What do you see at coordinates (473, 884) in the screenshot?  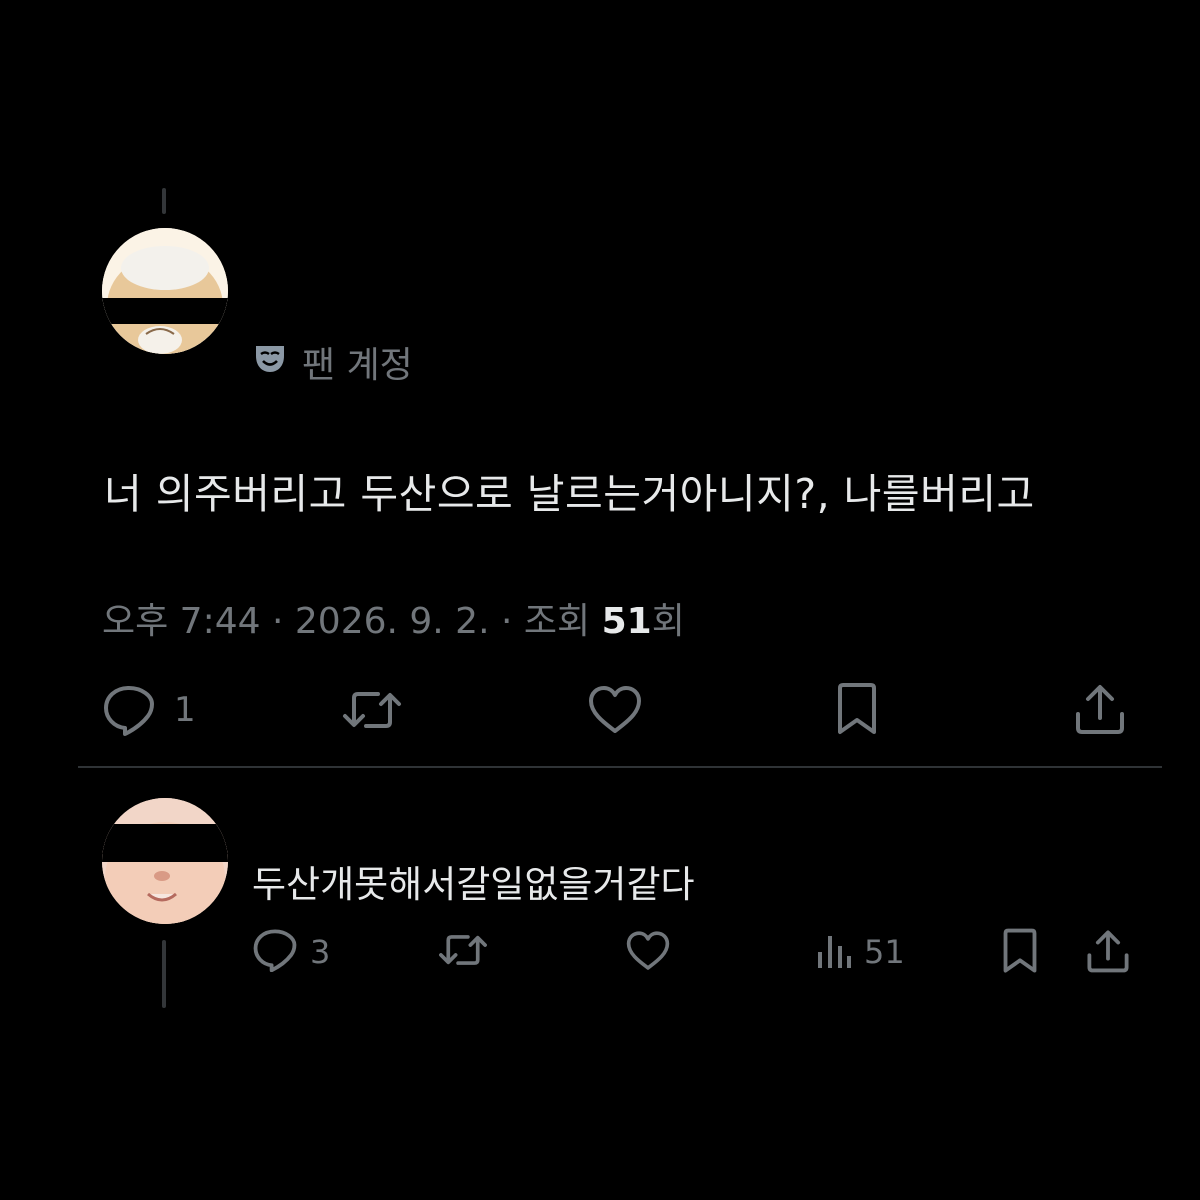 I see `reply-text: 두산개못해서갈일없을거같다` at bounding box center [473, 884].